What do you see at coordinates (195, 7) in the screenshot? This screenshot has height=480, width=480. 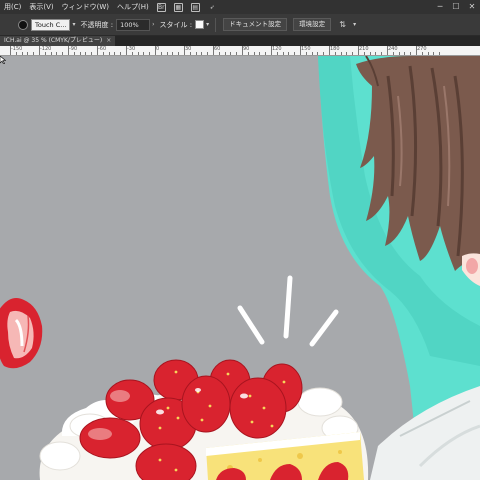 I see `arrange-documents-icon: ▤` at bounding box center [195, 7].